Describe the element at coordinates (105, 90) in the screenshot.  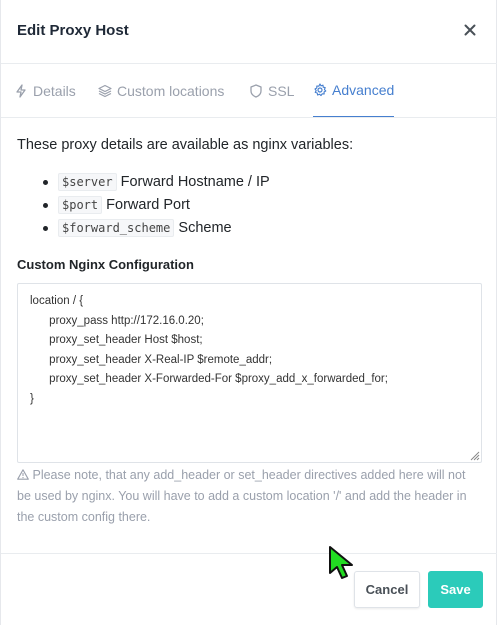
I see `layers-icon` at that location.